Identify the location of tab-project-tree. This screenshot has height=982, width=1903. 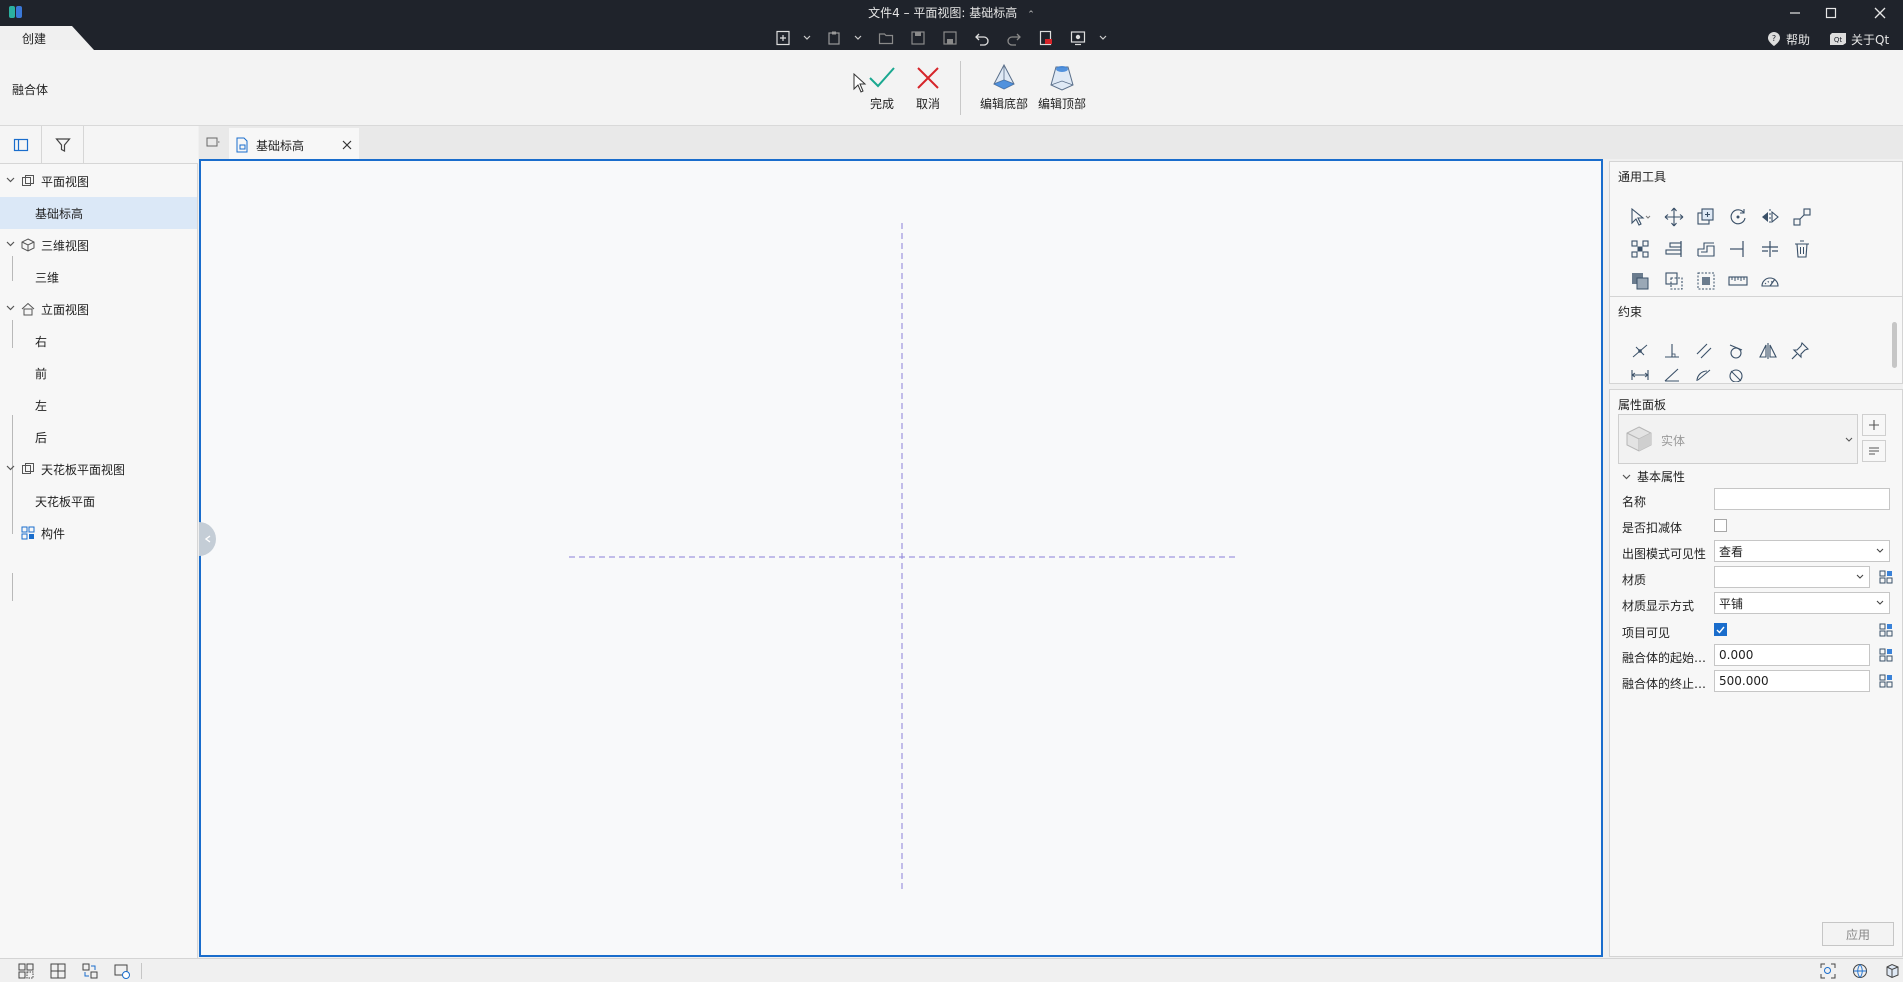
(21, 145).